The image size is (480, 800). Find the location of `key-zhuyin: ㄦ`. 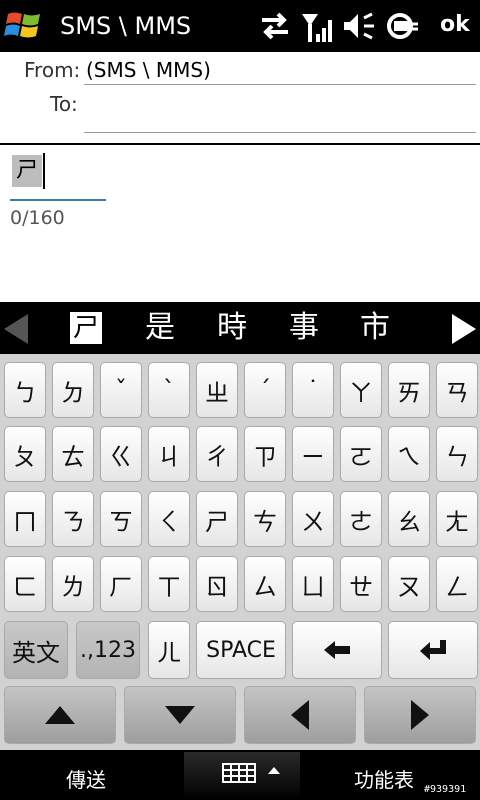

key-zhuyin: ㄦ is located at coordinates (169, 650).